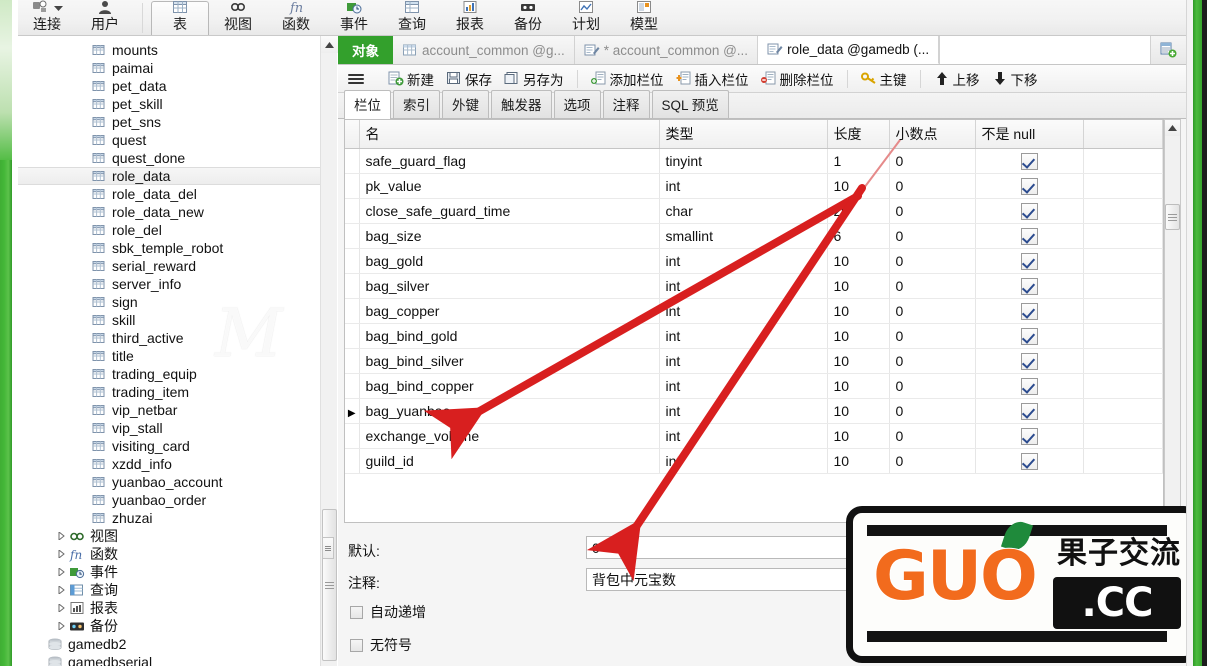  I want to click on tree-table-yuanbao_order: yuanbao_order, so click(169, 500).